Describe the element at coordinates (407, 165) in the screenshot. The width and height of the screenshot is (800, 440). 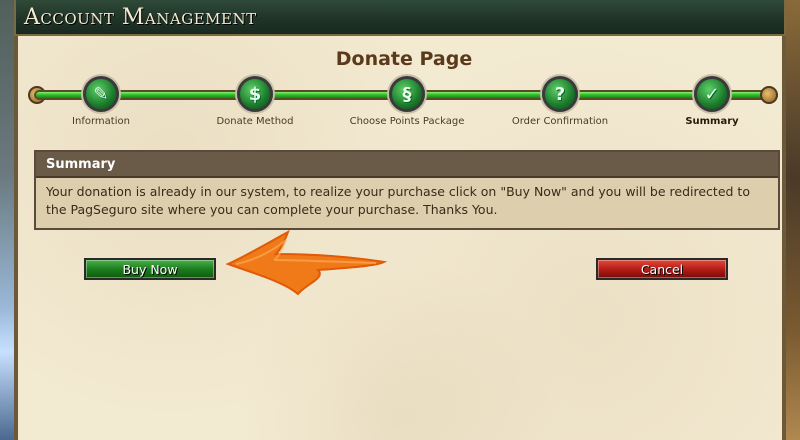
I see `summary-heading: Summary` at that location.